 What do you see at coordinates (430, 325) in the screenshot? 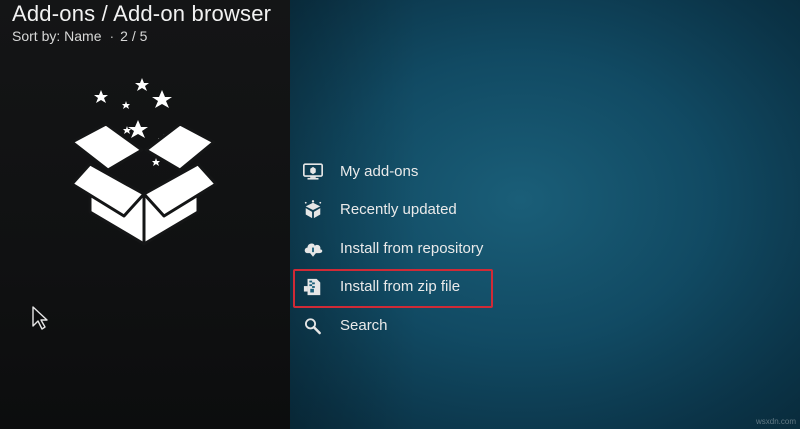
I see `menu-item-search: Search` at bounding box center [430, 325].